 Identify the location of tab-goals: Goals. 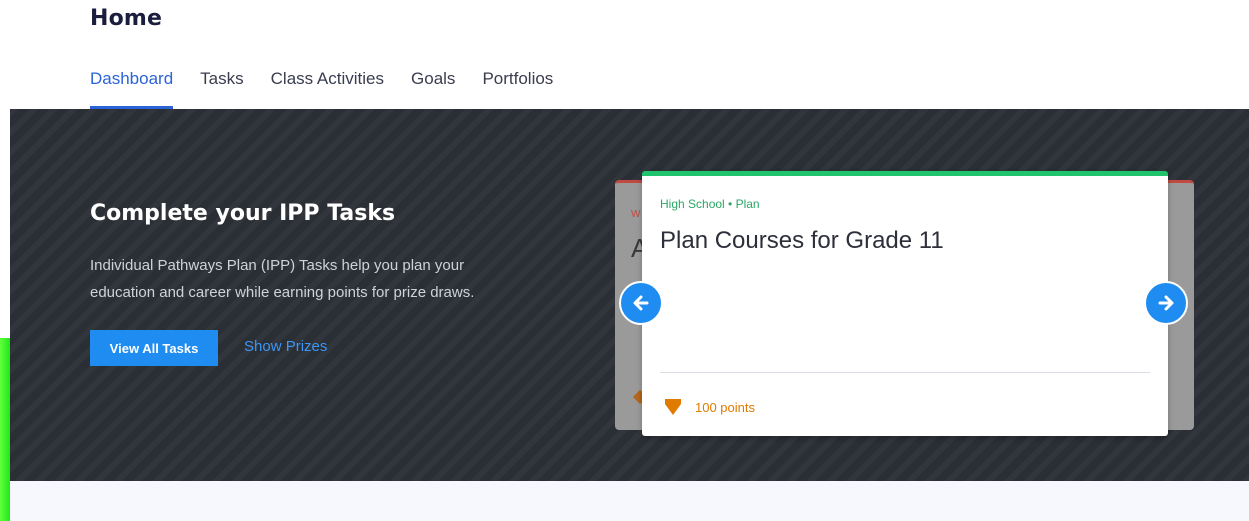
(433, 83).